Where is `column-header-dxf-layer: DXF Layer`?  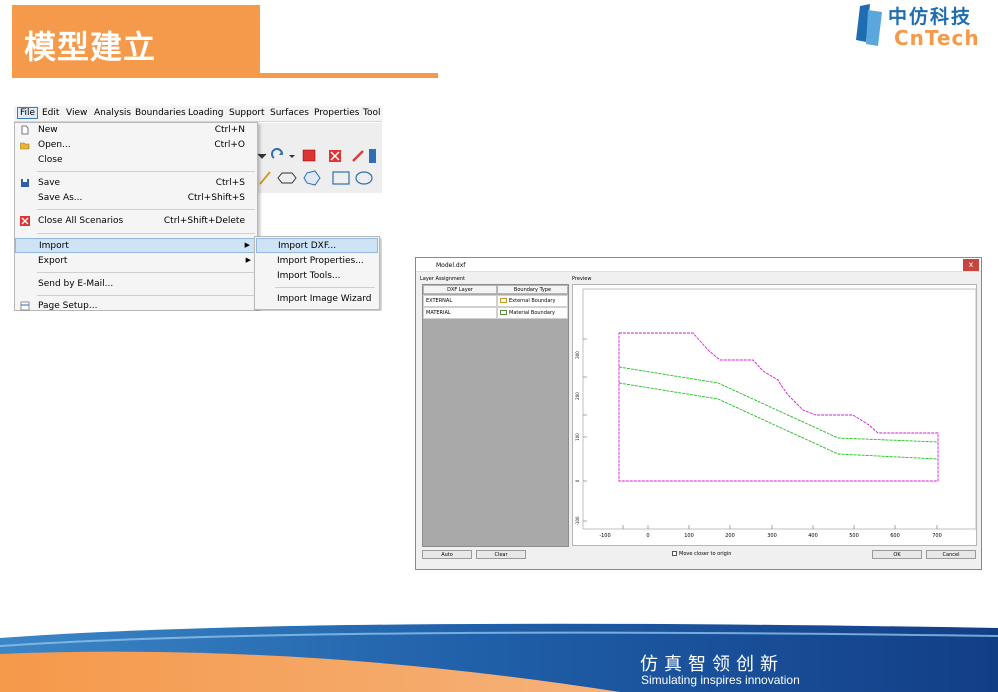 column-header-dxf-layer: DXF Layer is located at coordinates (460, 289).